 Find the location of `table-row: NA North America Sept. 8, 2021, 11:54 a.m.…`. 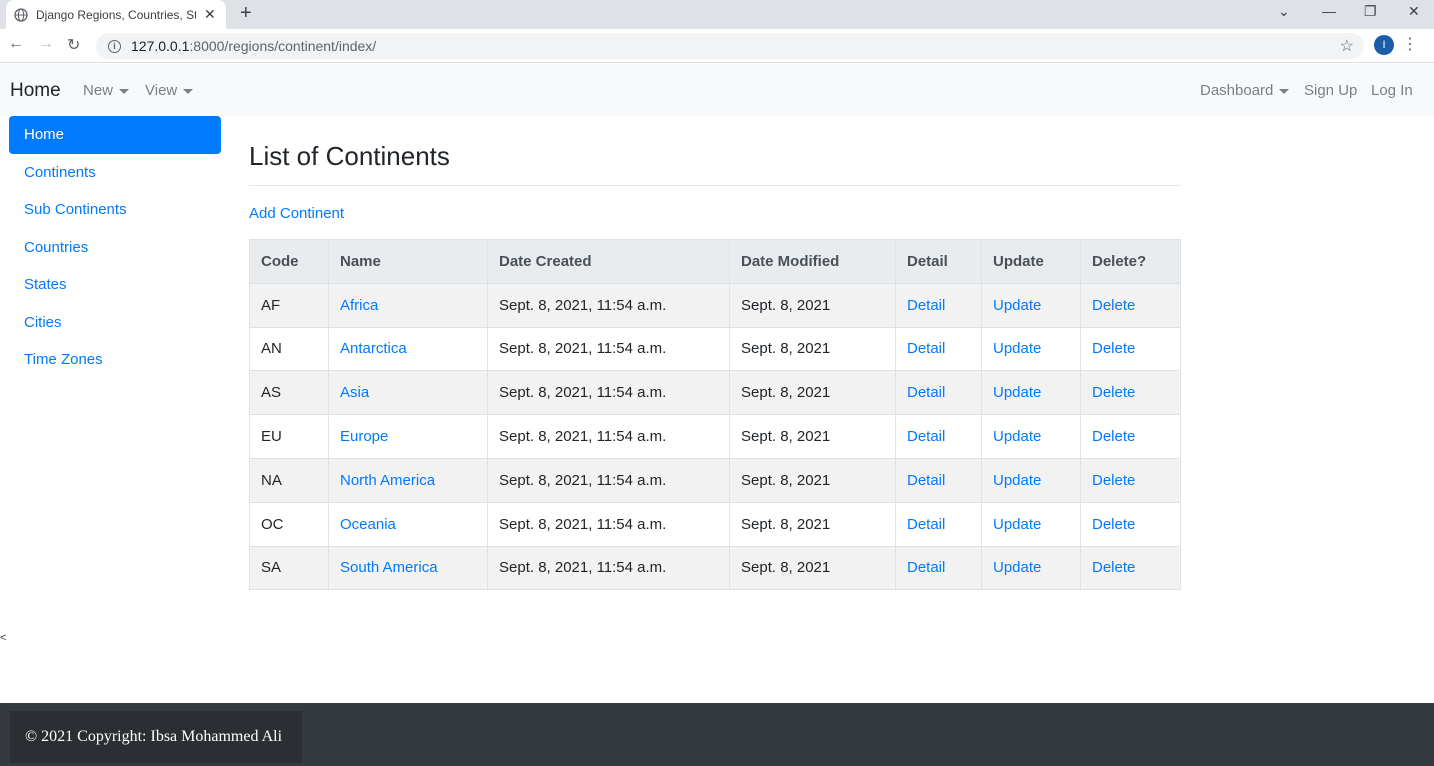

table-row: NA North America Sept. 8, 2021, 11:54 a.m.… is located at coordinates (715, 480).